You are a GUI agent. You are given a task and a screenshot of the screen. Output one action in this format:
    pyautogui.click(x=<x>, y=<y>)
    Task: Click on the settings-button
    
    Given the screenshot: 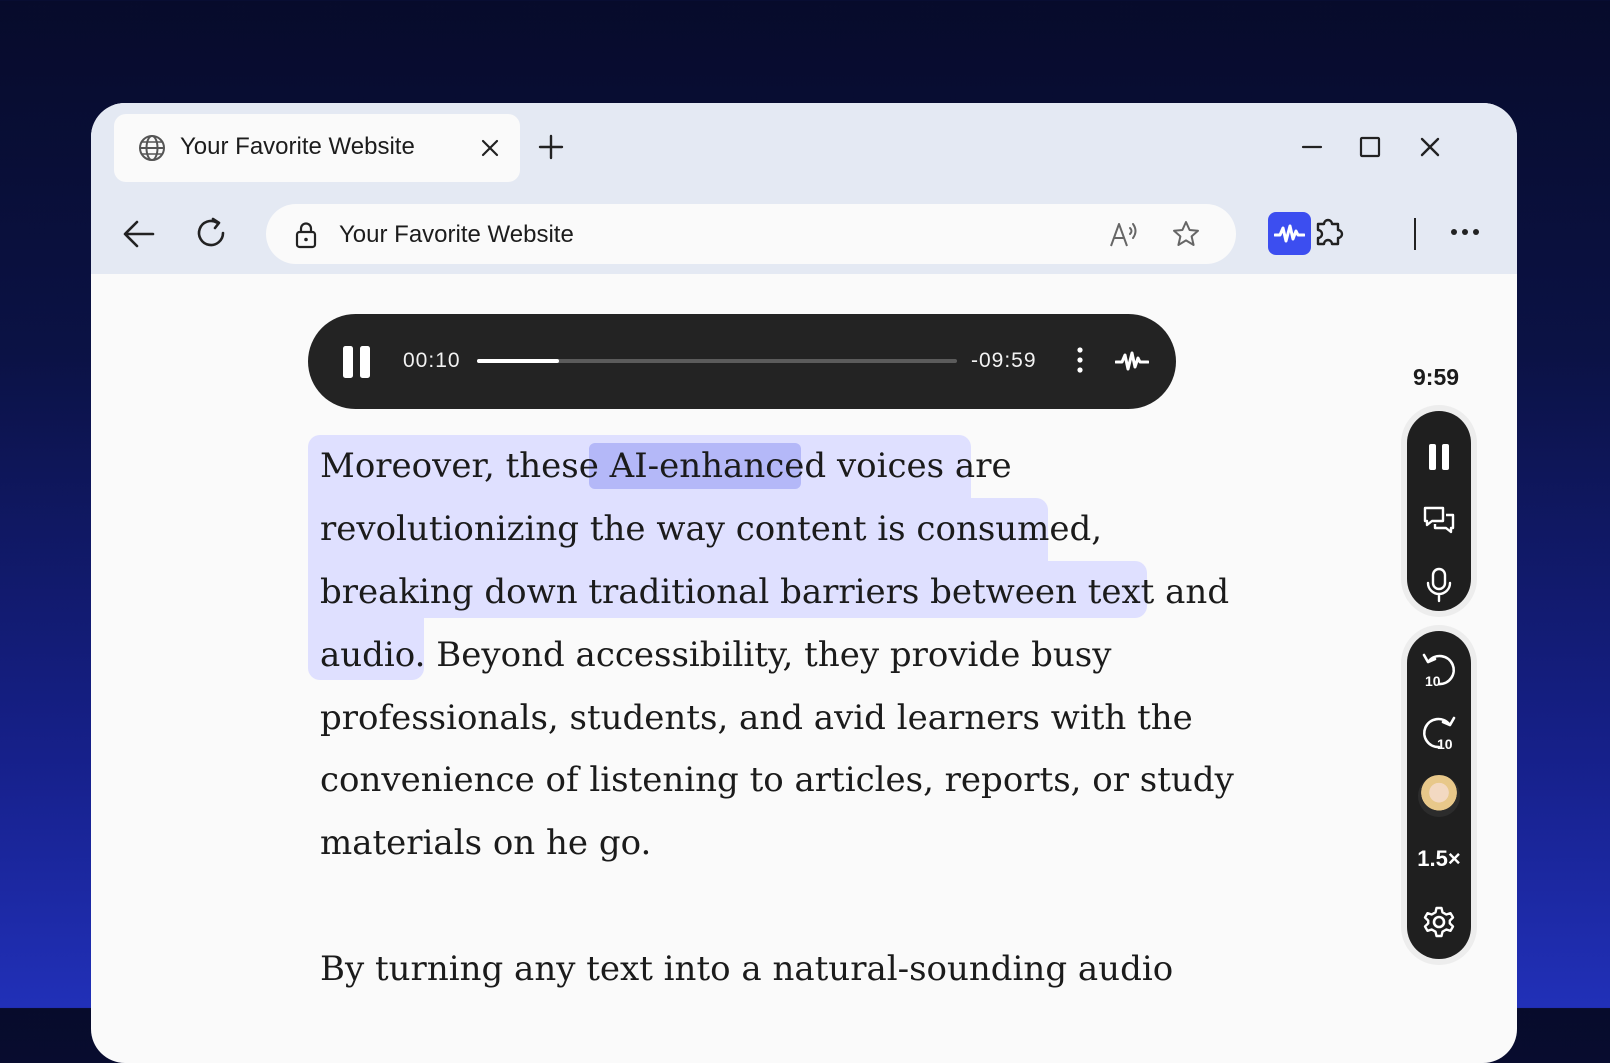 What is the action you would take?
    pyautogui.click(x=1439, y=922)
    